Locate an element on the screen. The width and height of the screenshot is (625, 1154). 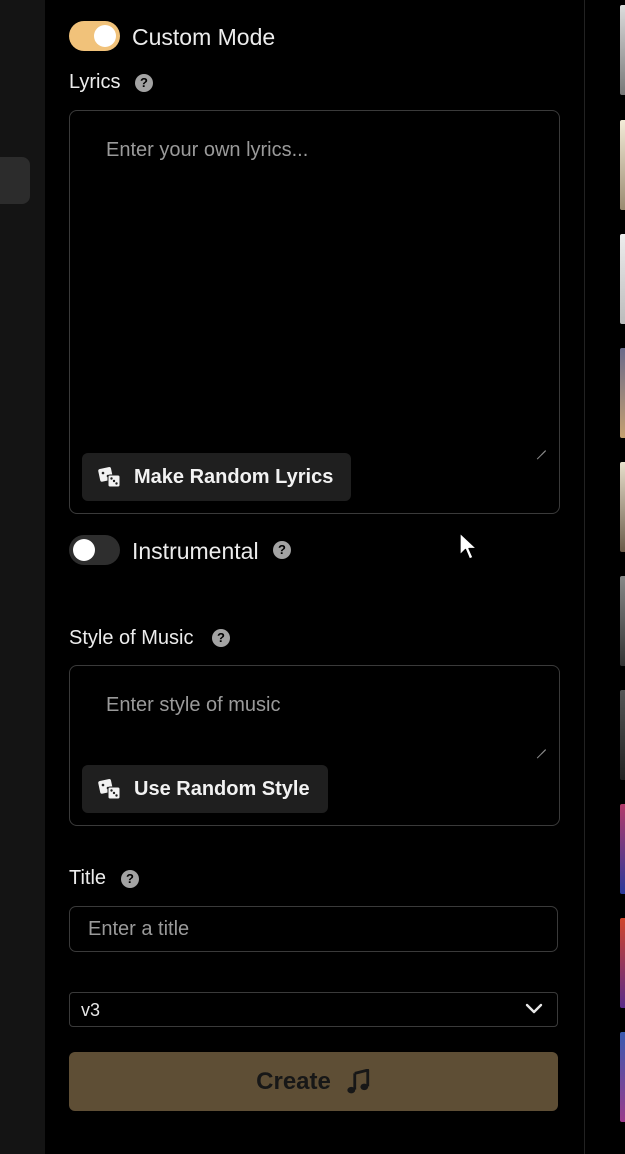
instrumental-label: Instrumental is located at coordinates (195, 551).